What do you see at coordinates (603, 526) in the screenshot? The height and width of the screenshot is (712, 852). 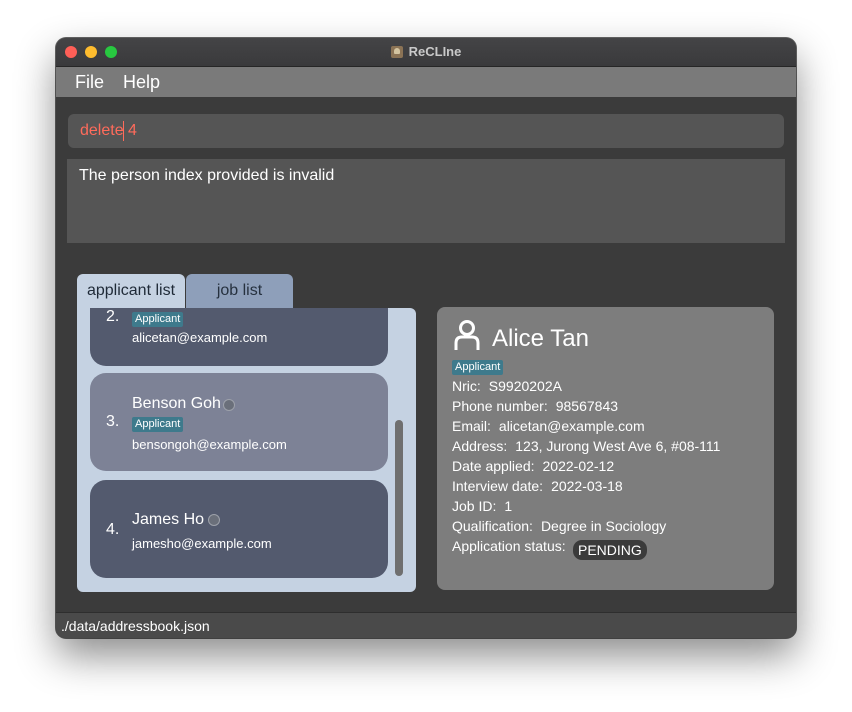 I see `field-value: Degree in Sociology` at bounding box center [603, 526].